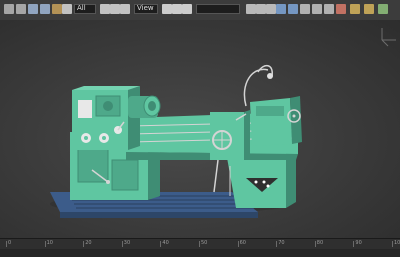 The width and height of the screenshot is (400, 257). I want to click on mirror-icon, so click(281, 9).